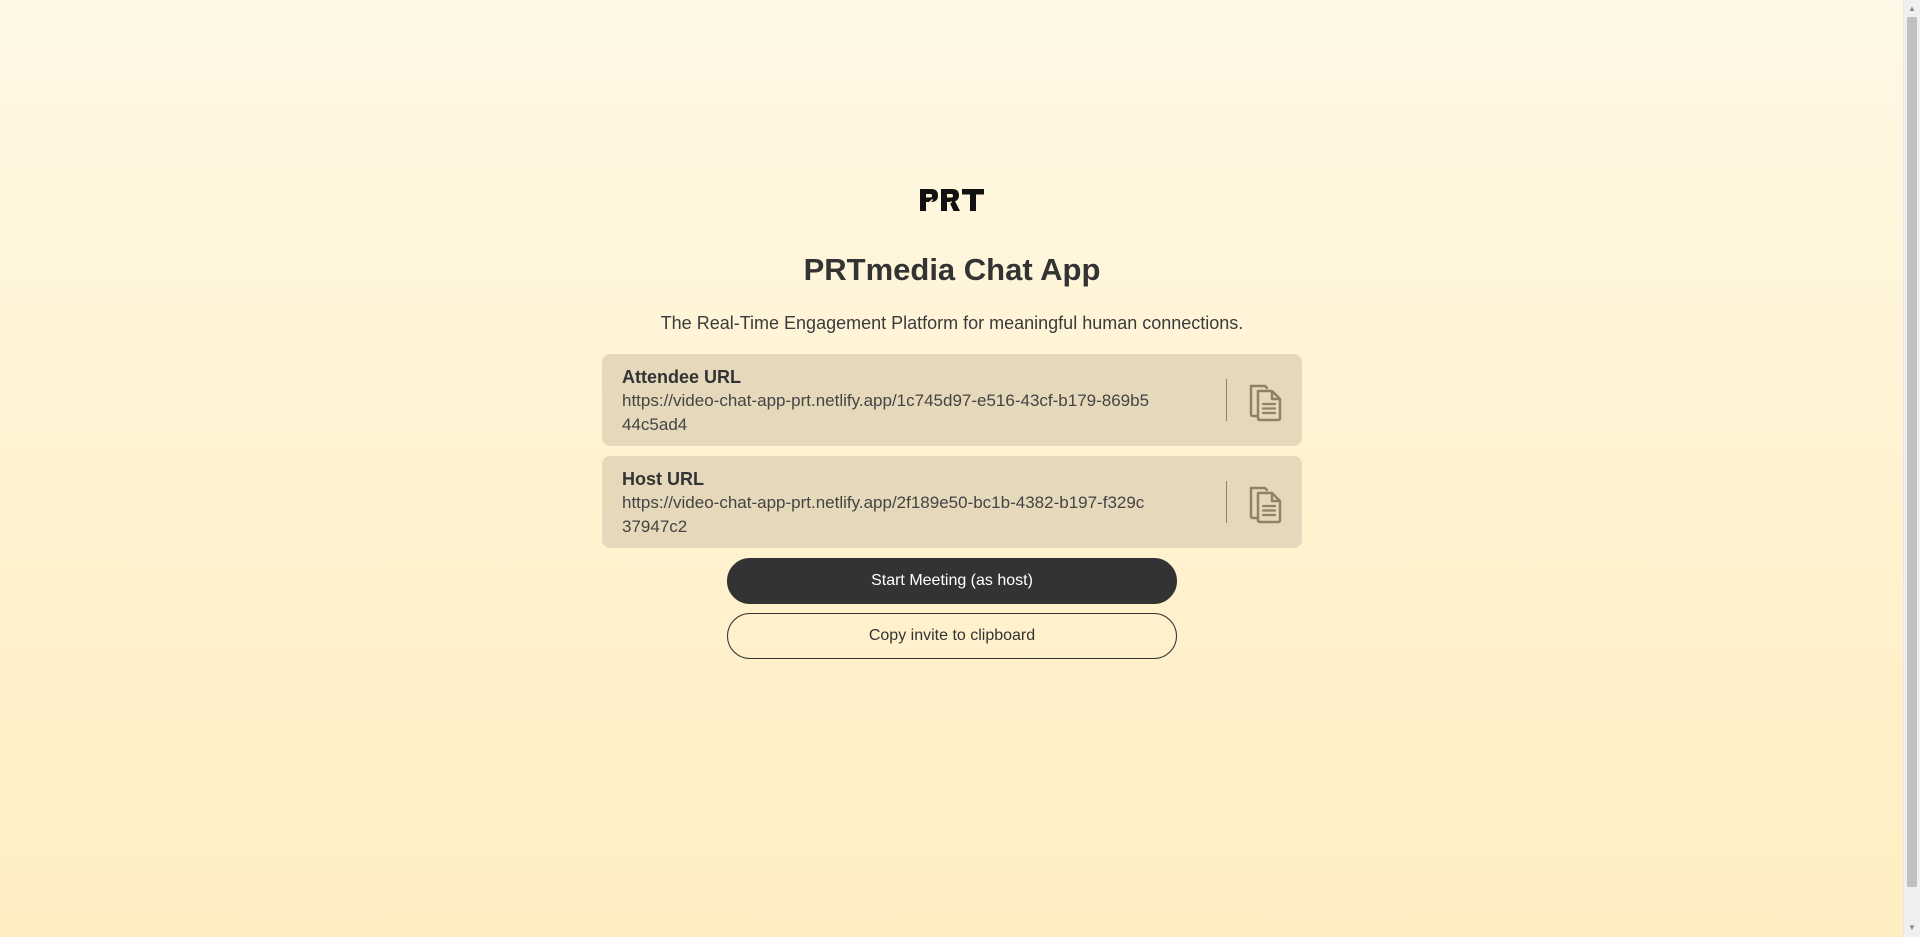 The width and height of the screenshot is (1920, 937). I want to click on start-meeting-button: Start Meeting (as host), so click(952, 581).